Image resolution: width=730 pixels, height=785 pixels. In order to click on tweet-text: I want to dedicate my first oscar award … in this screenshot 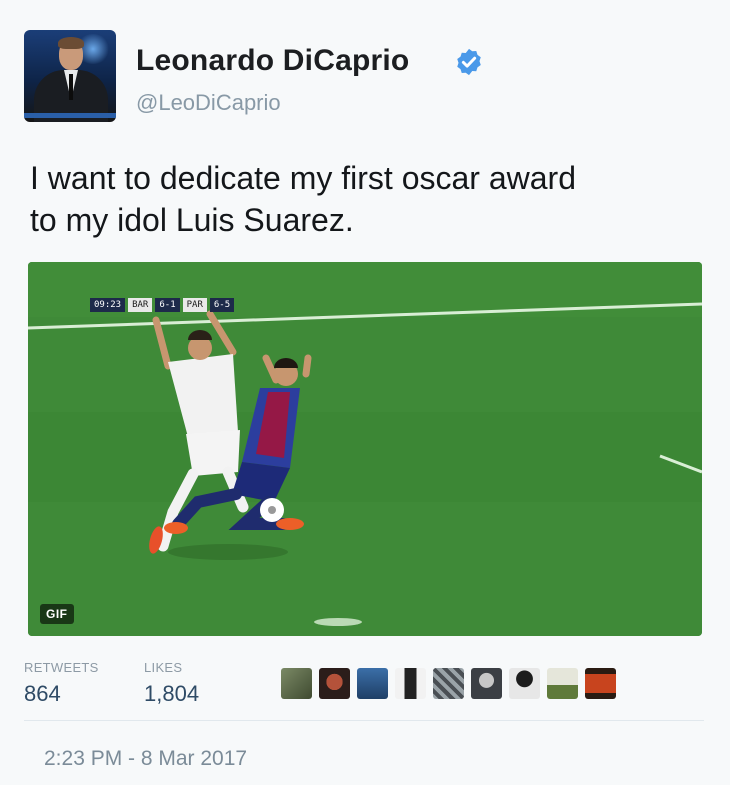, I will do `click(370, 199)`.